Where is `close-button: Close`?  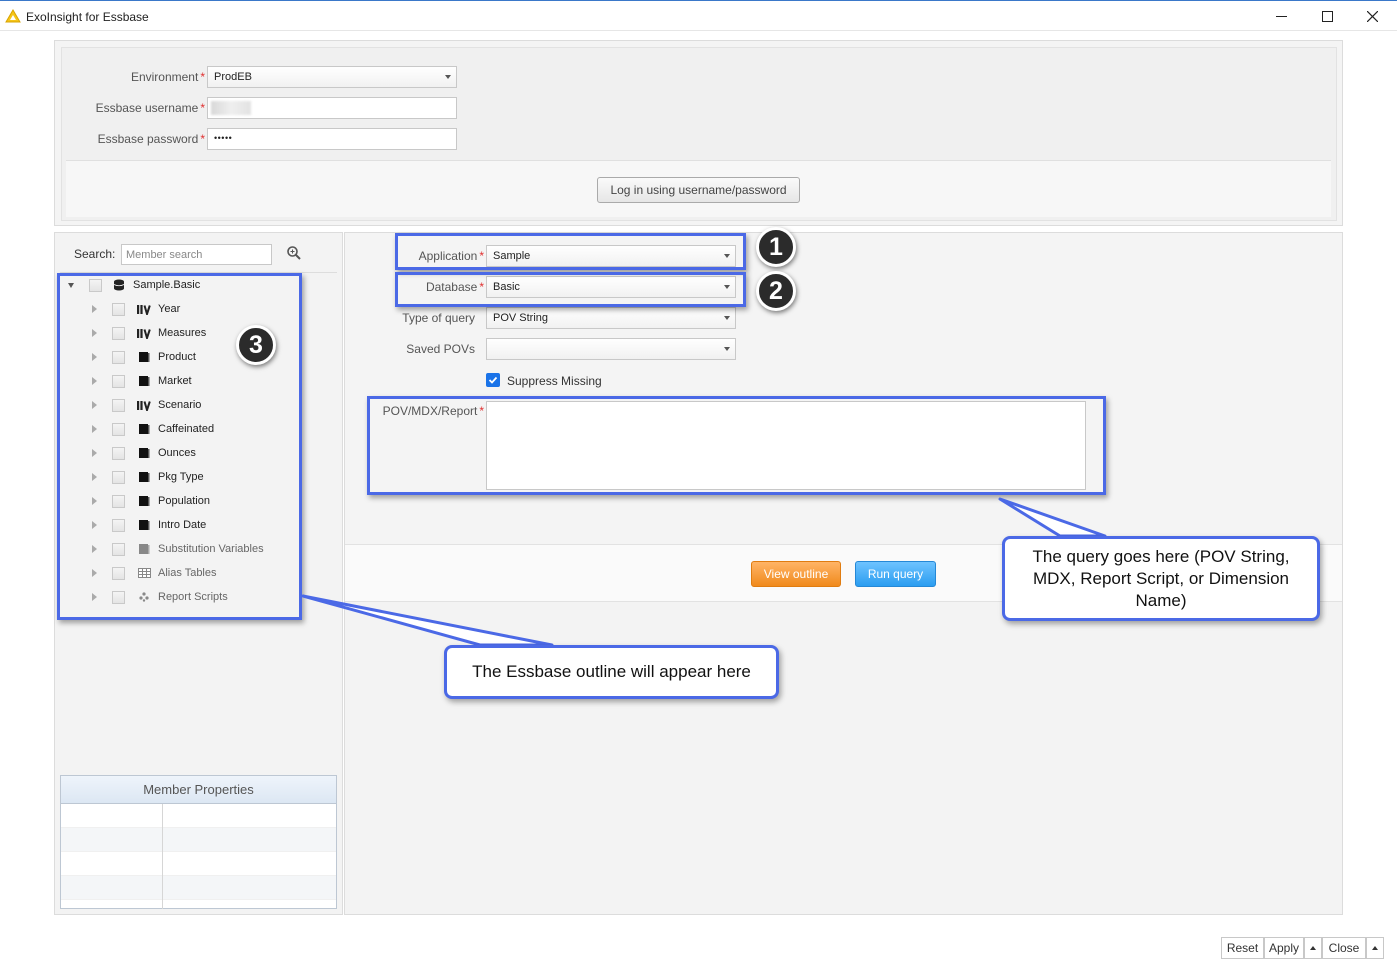 close-button: Close is located at coordinates (1344, 948).